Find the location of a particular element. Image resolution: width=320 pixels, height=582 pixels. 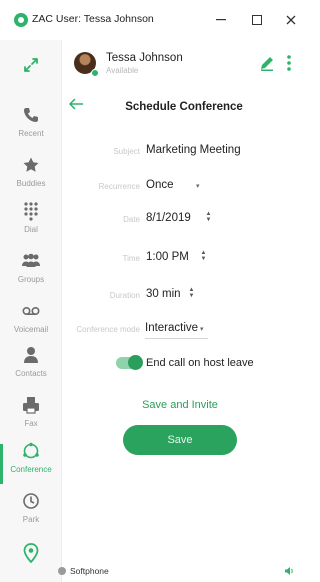

close-icon is located at coordinates (291, 20).